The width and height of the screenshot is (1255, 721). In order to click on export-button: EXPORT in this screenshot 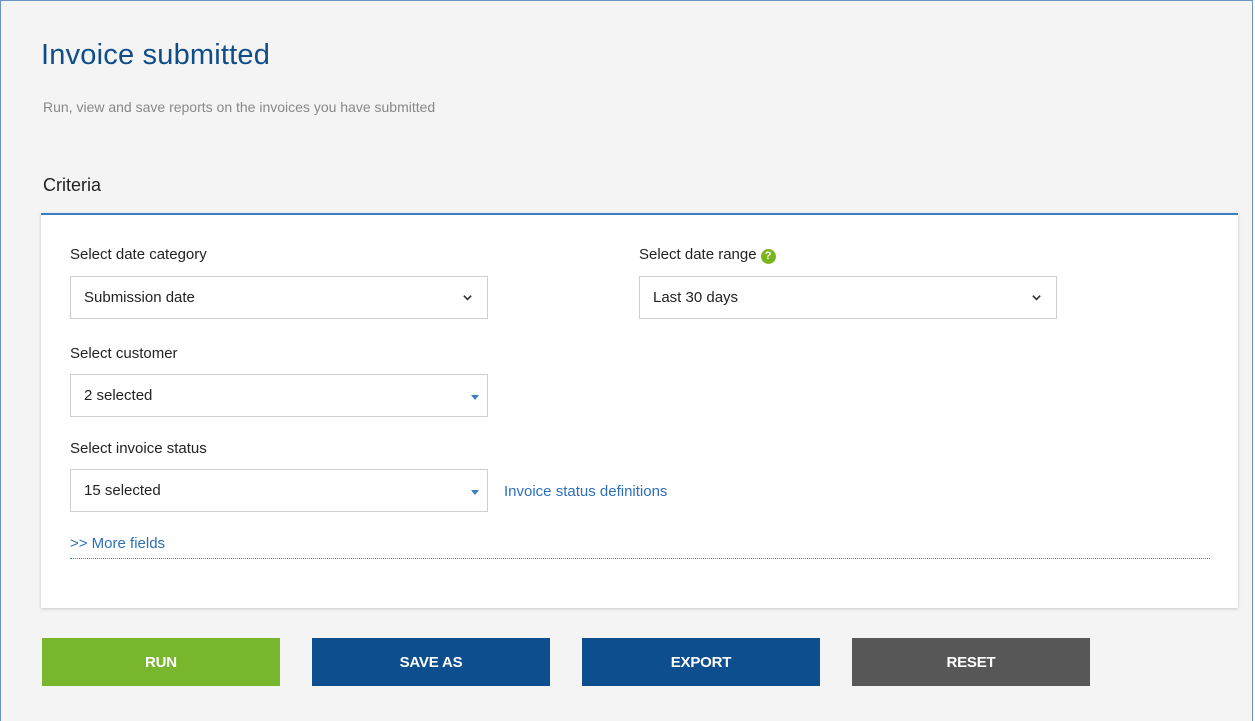, I will do `click(701, 662)`.